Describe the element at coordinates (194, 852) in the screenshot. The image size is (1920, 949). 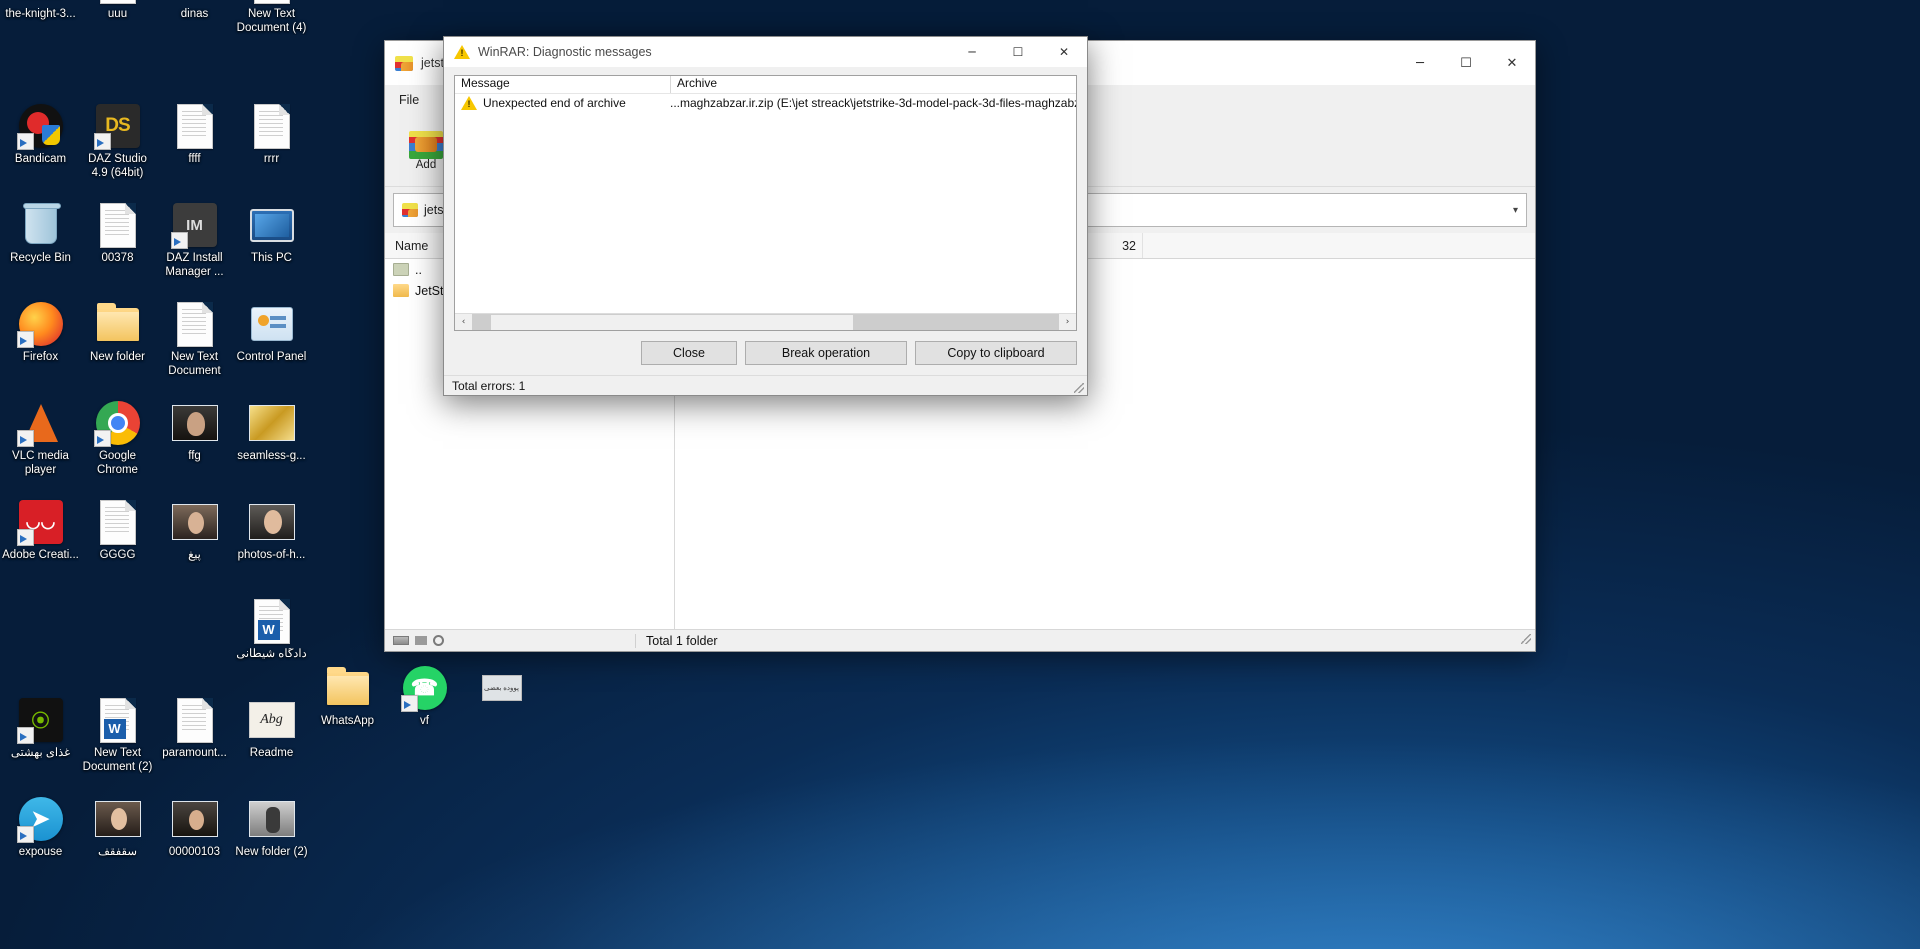
I see `desktop-icon-label: 00000103` at that location.